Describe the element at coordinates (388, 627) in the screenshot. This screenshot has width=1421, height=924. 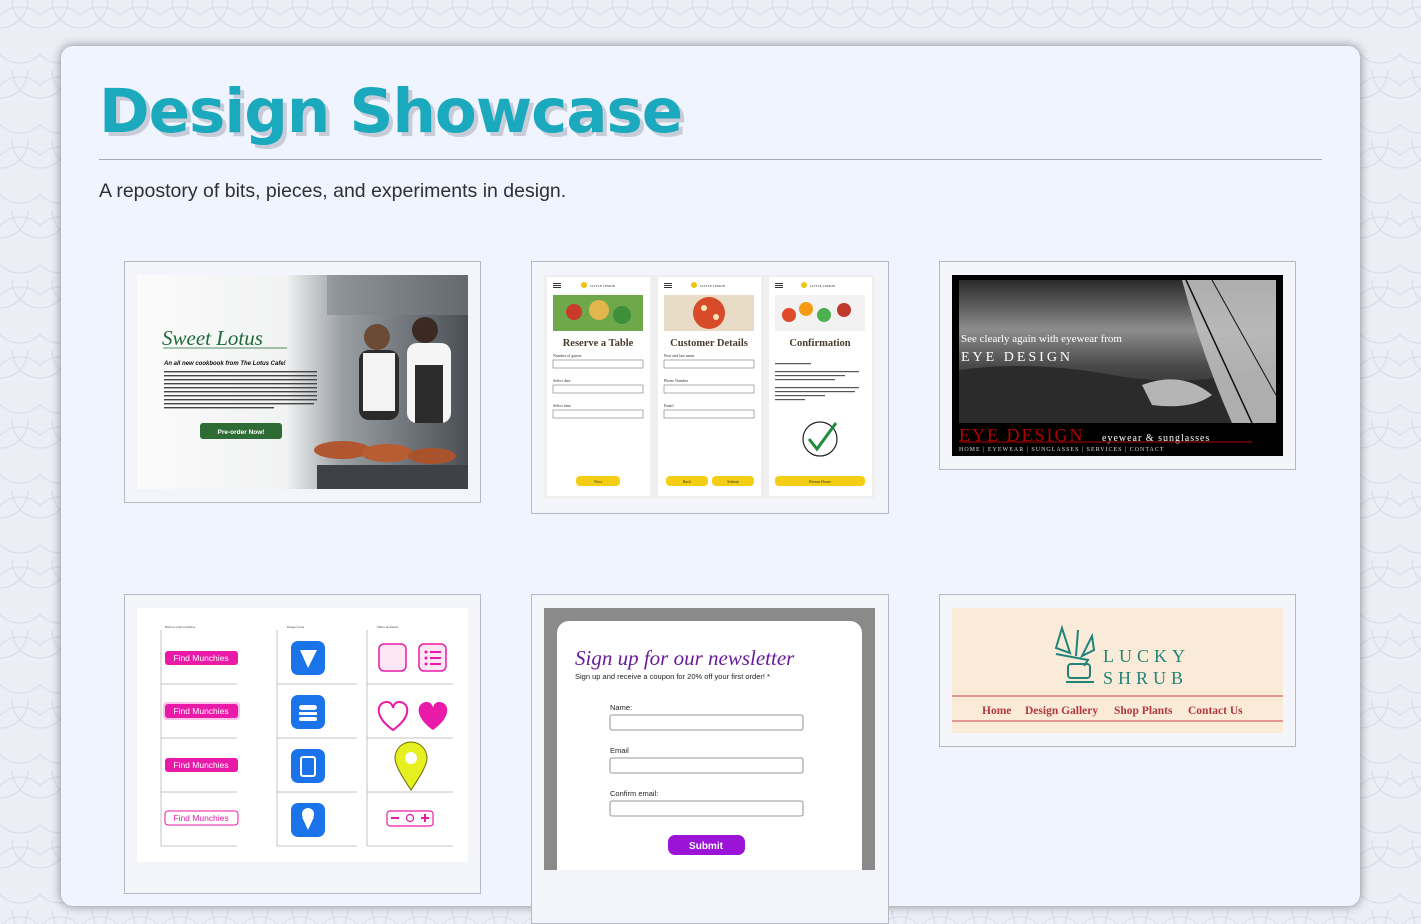
I see `col-label-3: Other elements` at that location.